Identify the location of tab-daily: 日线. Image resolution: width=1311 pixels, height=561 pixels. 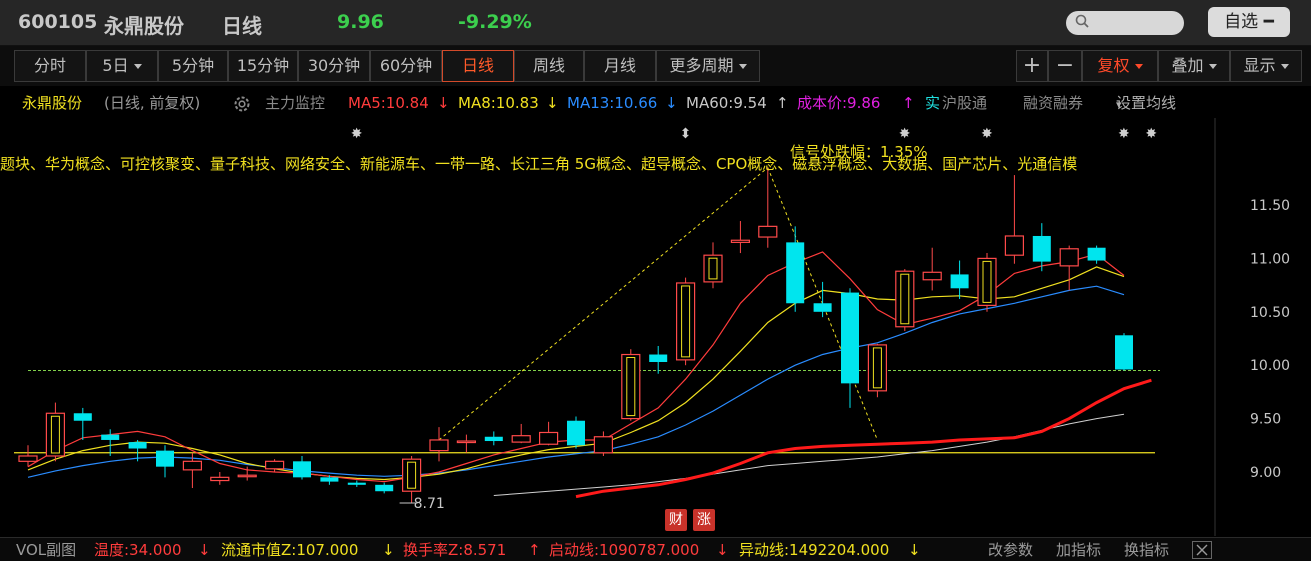
(478, 66).